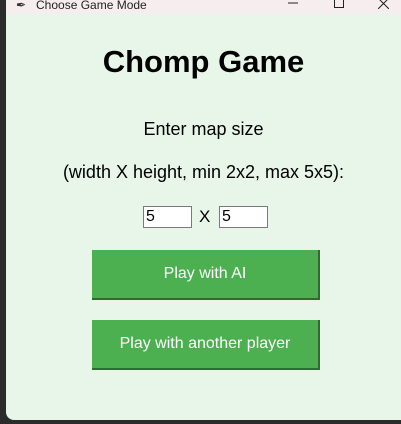  Describe the element at coordinates (243, 217) in the screenshot. I see `height-input` at that location.